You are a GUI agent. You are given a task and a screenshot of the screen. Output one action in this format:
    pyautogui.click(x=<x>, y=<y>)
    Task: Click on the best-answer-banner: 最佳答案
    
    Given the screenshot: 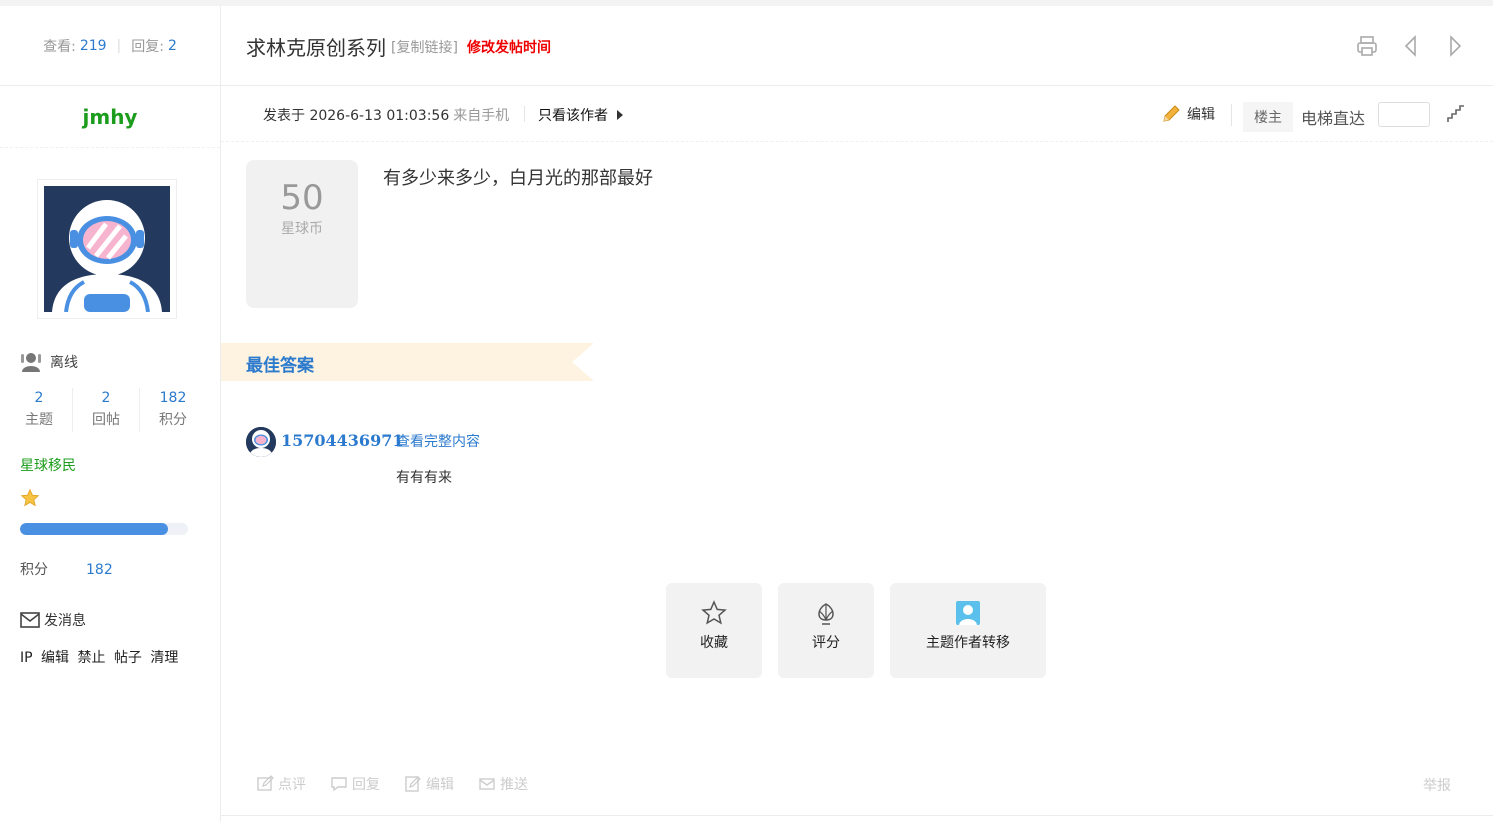 What is the action you would take?
    pyautogui.click(x=407, y=362)
    